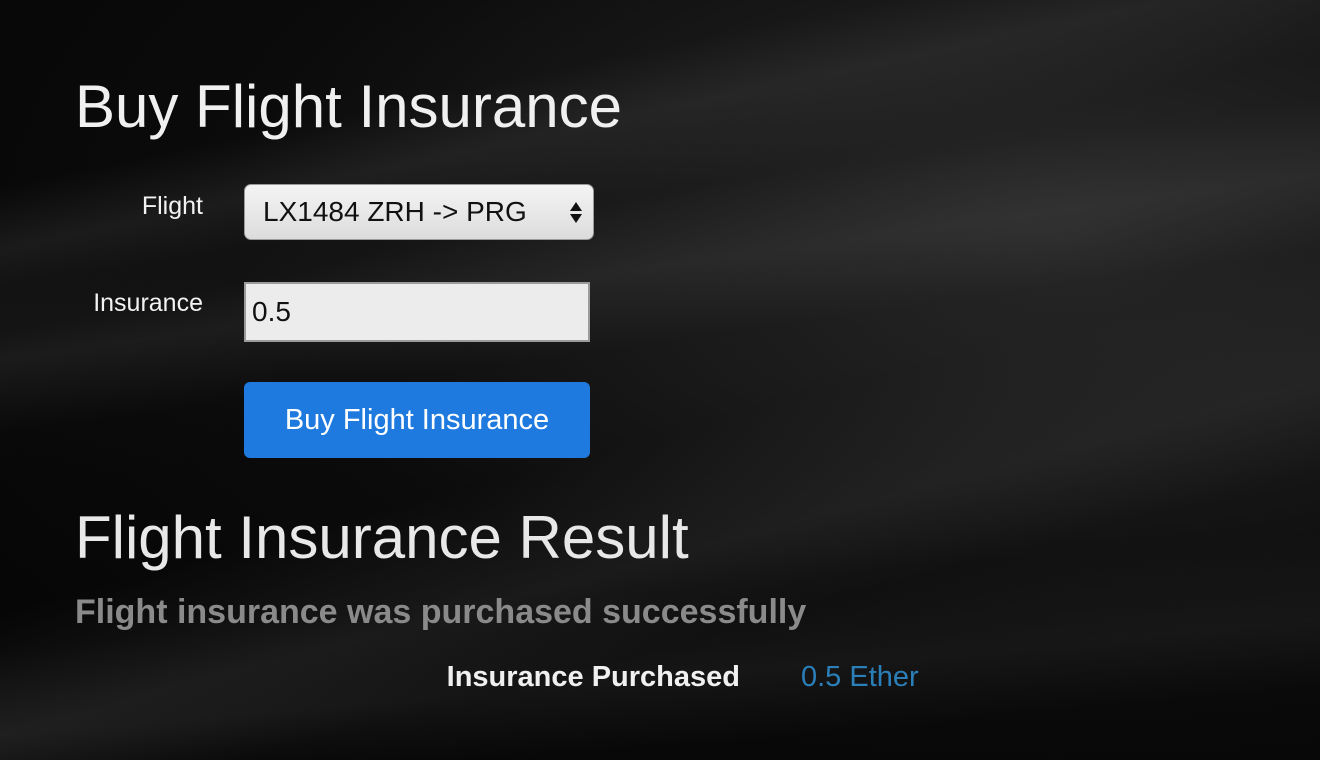  Describe the element at coordinates (148, 303) in the screenshot. I see `insurance-label: Insurance` at that location.